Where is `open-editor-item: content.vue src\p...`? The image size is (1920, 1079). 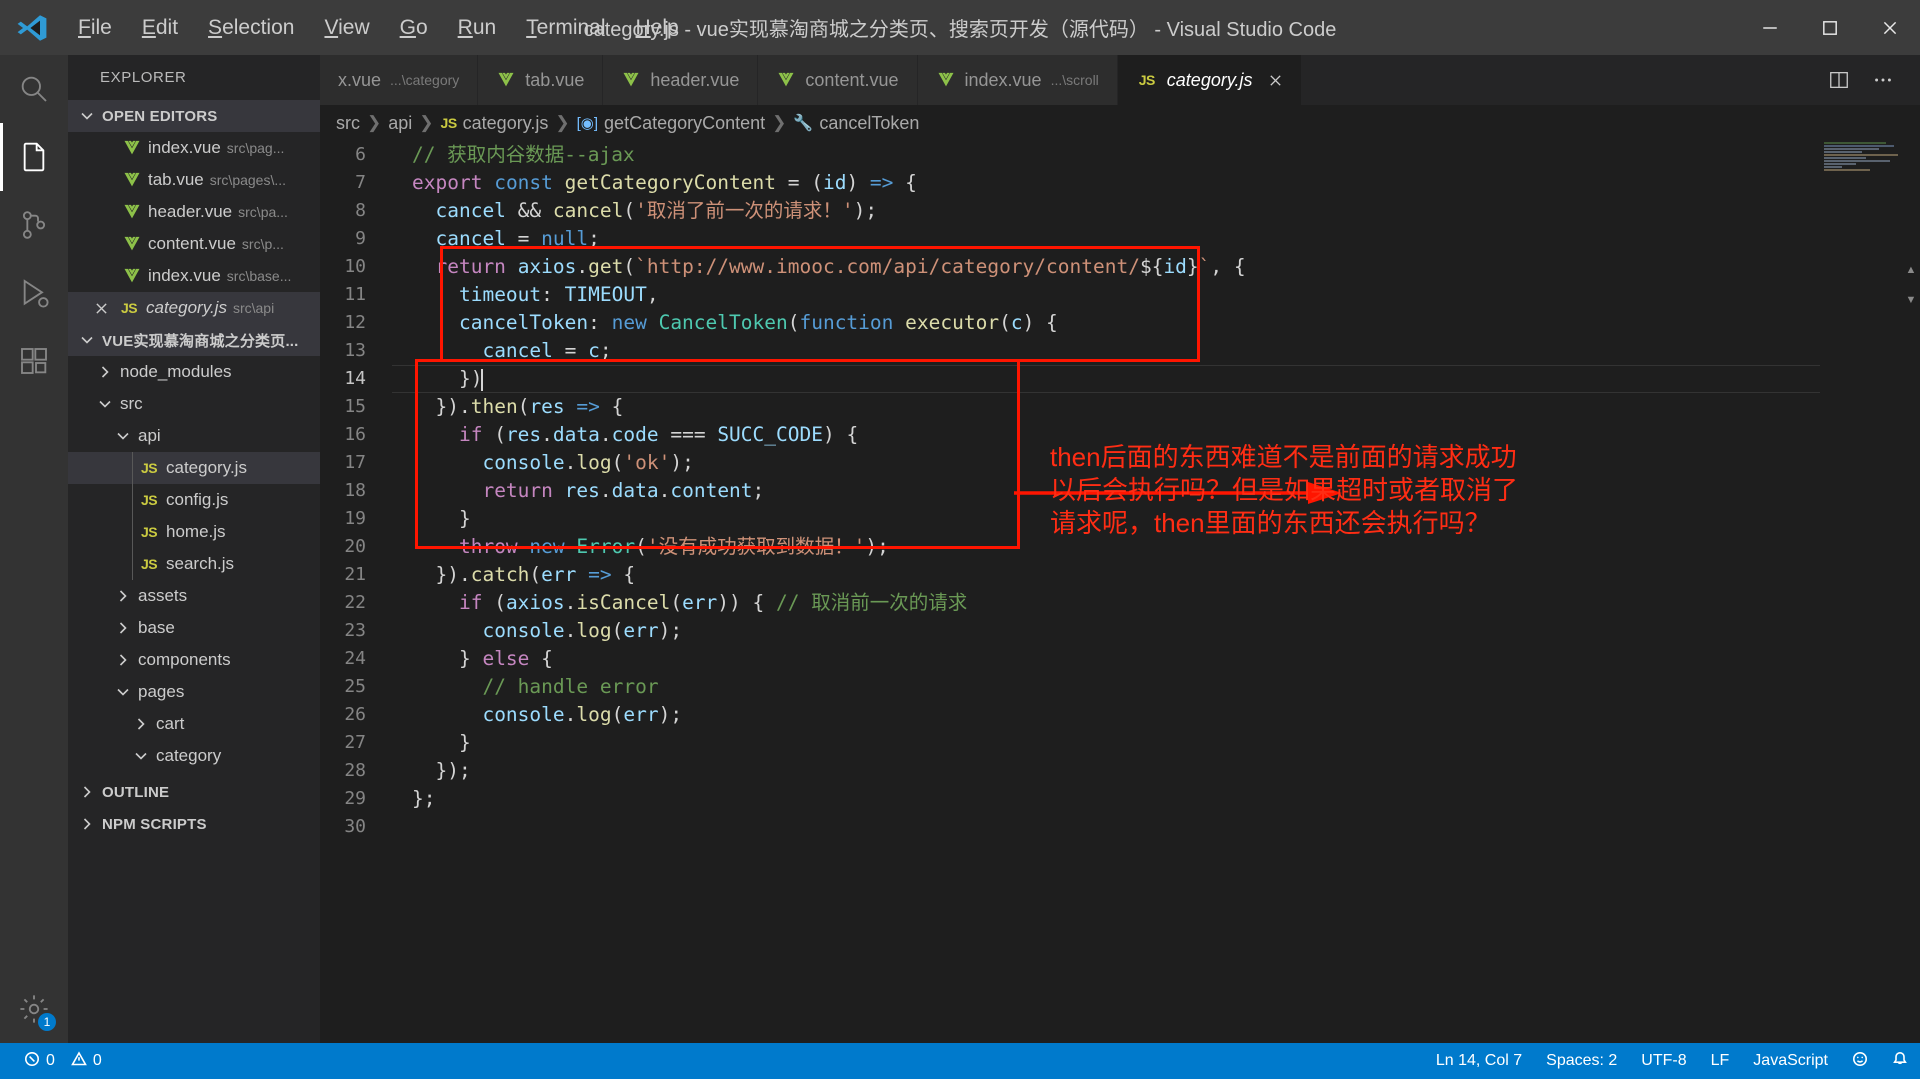 open-editor-item: content.vue src\p... is located at coordinates (194, 244).